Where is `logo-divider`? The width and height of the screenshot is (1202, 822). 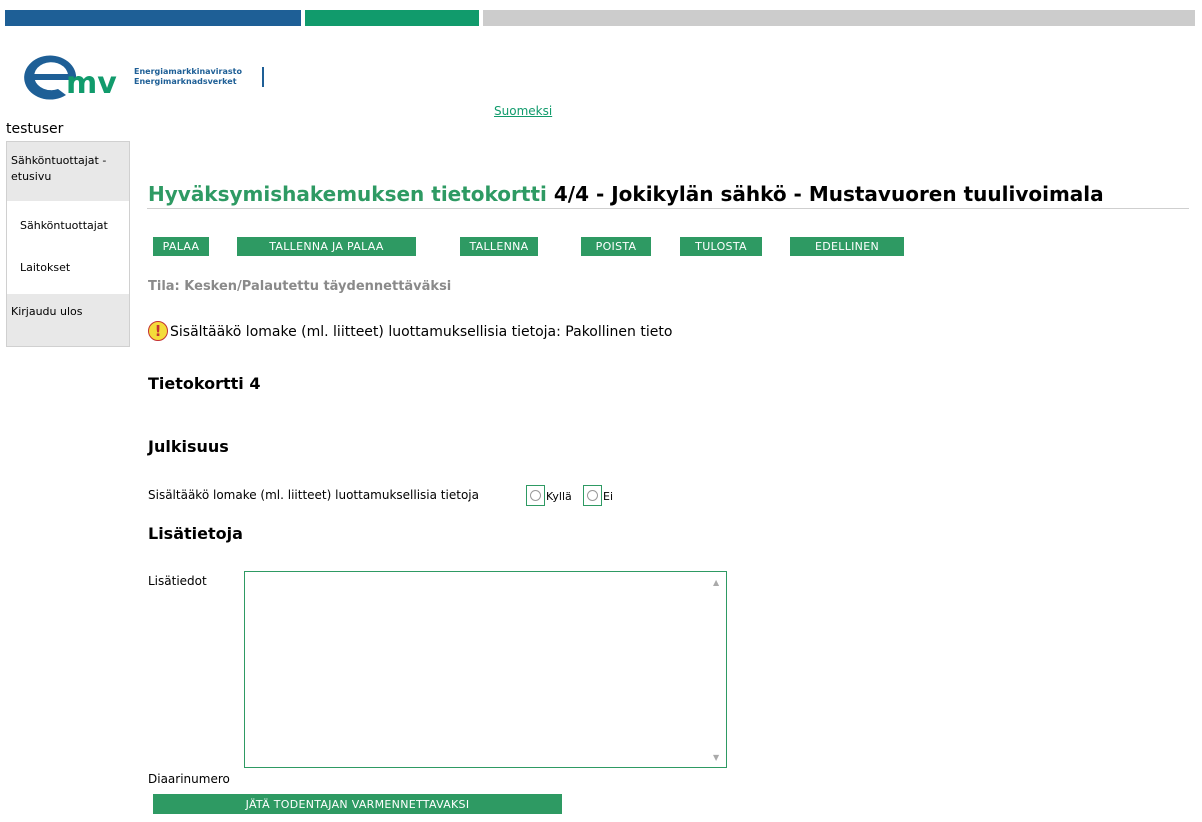 logo-divider is located at coordinates (263, 77).